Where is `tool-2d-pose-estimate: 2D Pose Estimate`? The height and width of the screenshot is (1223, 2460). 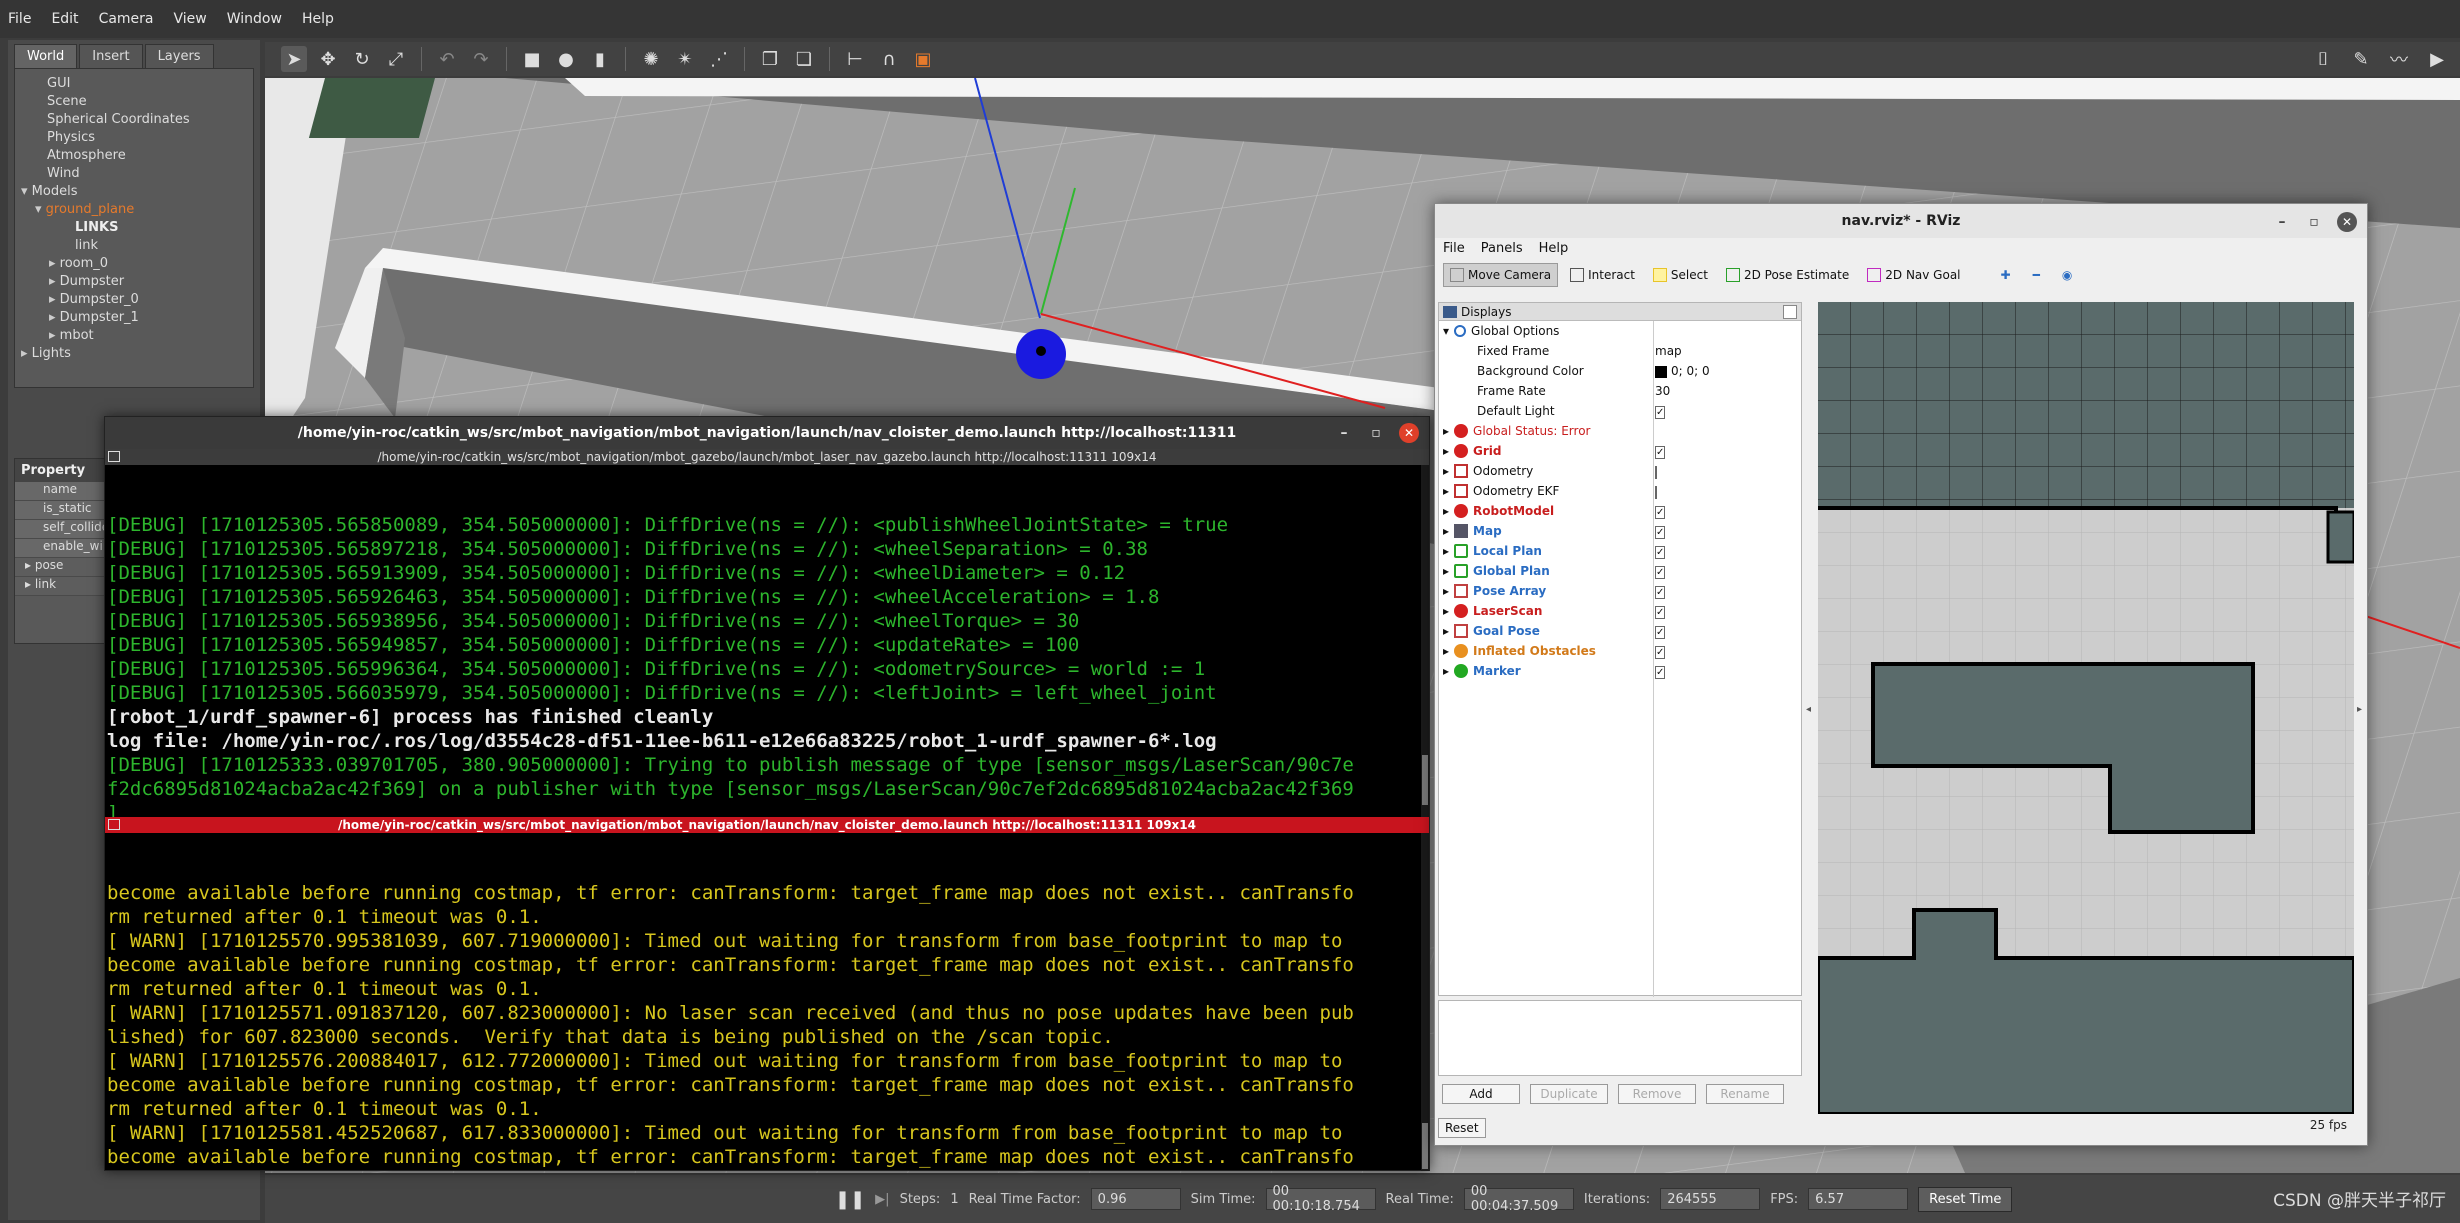
tool-2d-pose-estimate: 2D Pose Estimate is located at coordinates (1787, 275).